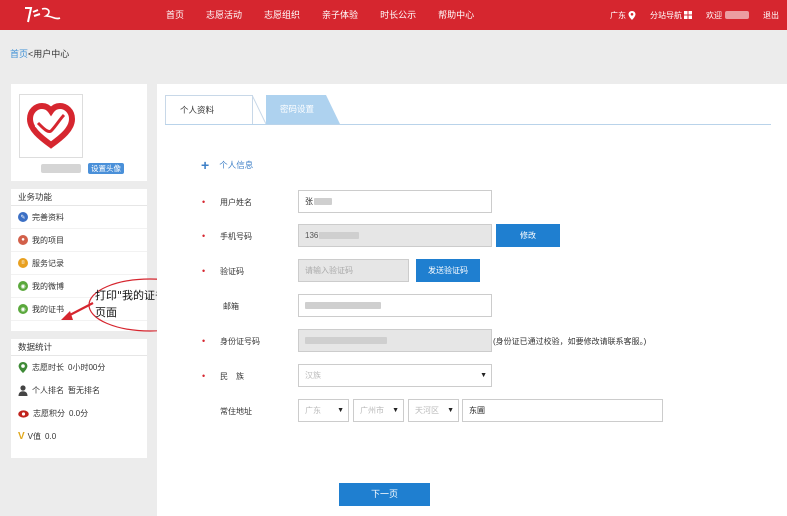 Image resolution: width=787 pixels, height=516 pixels. Describe the element at coordinates (23, 309) in the screenshot. I see `certificate-icon: ◉` at that location.